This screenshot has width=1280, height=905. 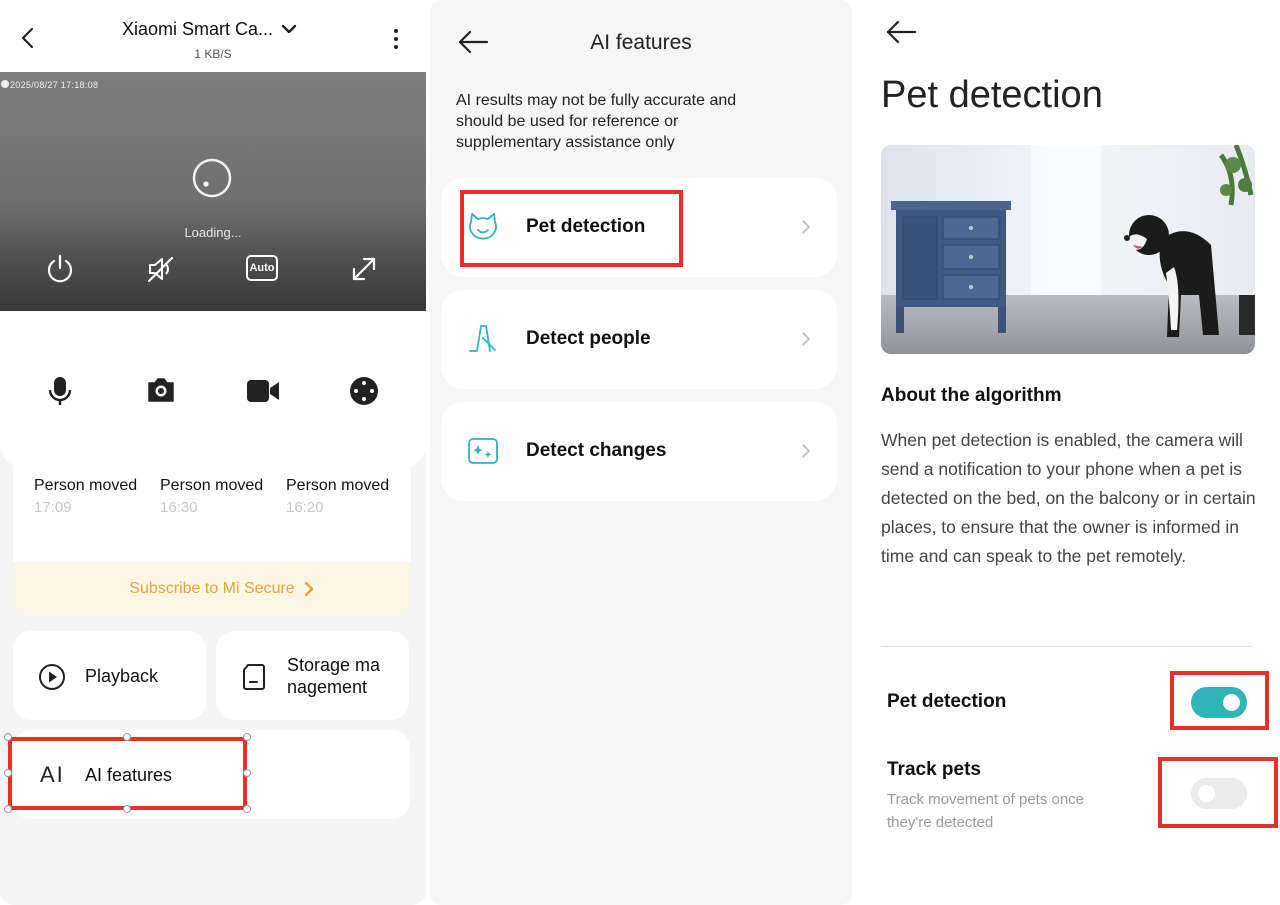 What do you see at coordinates (396, 39) in the screenshot?
I see `more-menu-icon` at bounding box center [396, 39].